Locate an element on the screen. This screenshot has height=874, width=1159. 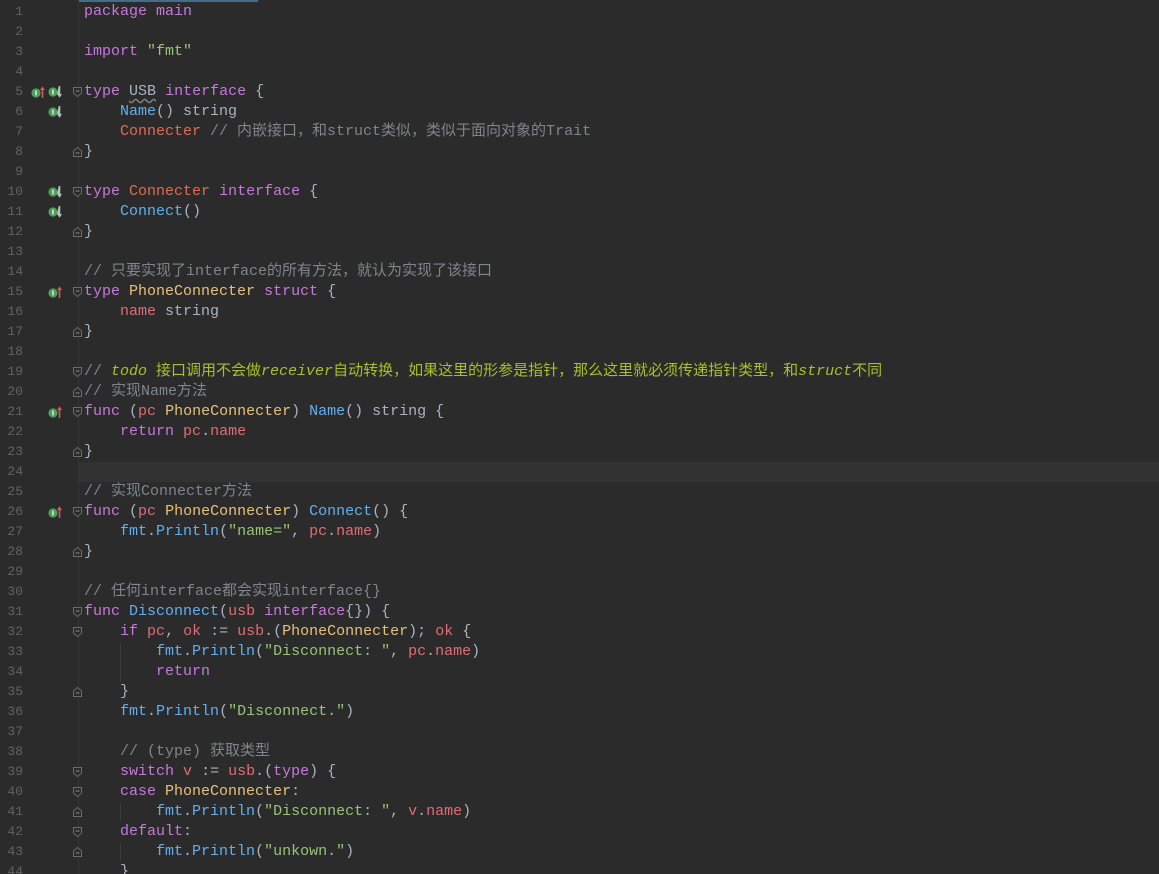
code-text: return is located at coordinates (147, 672).